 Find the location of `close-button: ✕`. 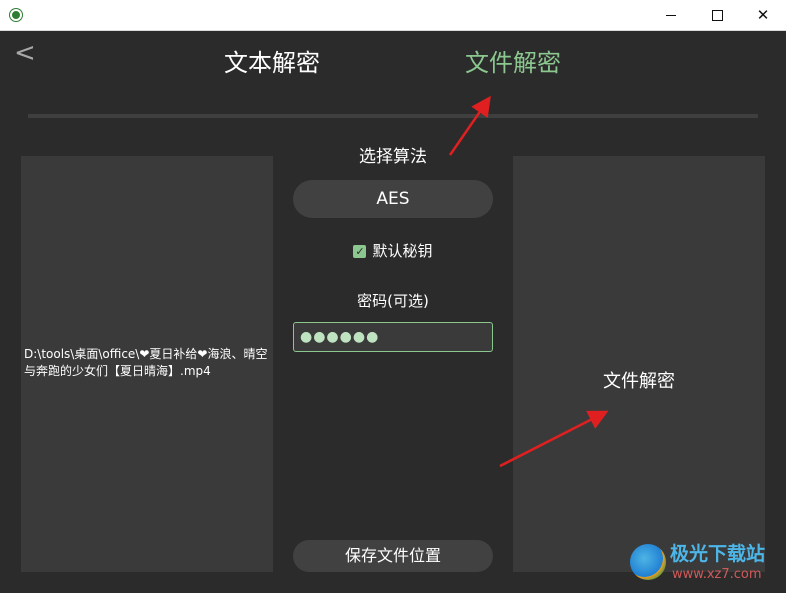

close-button: ✕ is located at coordinates (763, 15).